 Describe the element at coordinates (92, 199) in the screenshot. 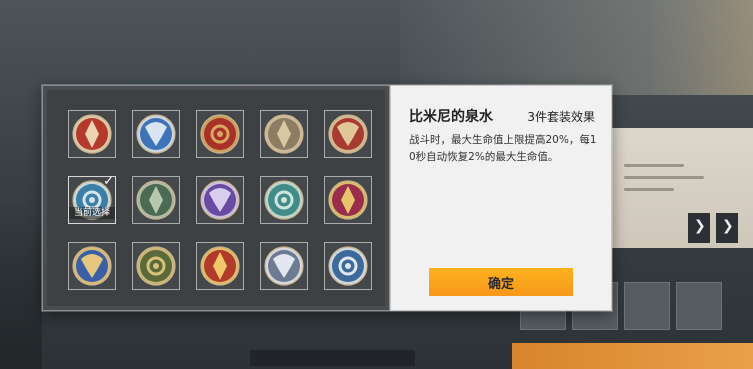

I see `emblem-slot: ✓ 当前选择` at that location.